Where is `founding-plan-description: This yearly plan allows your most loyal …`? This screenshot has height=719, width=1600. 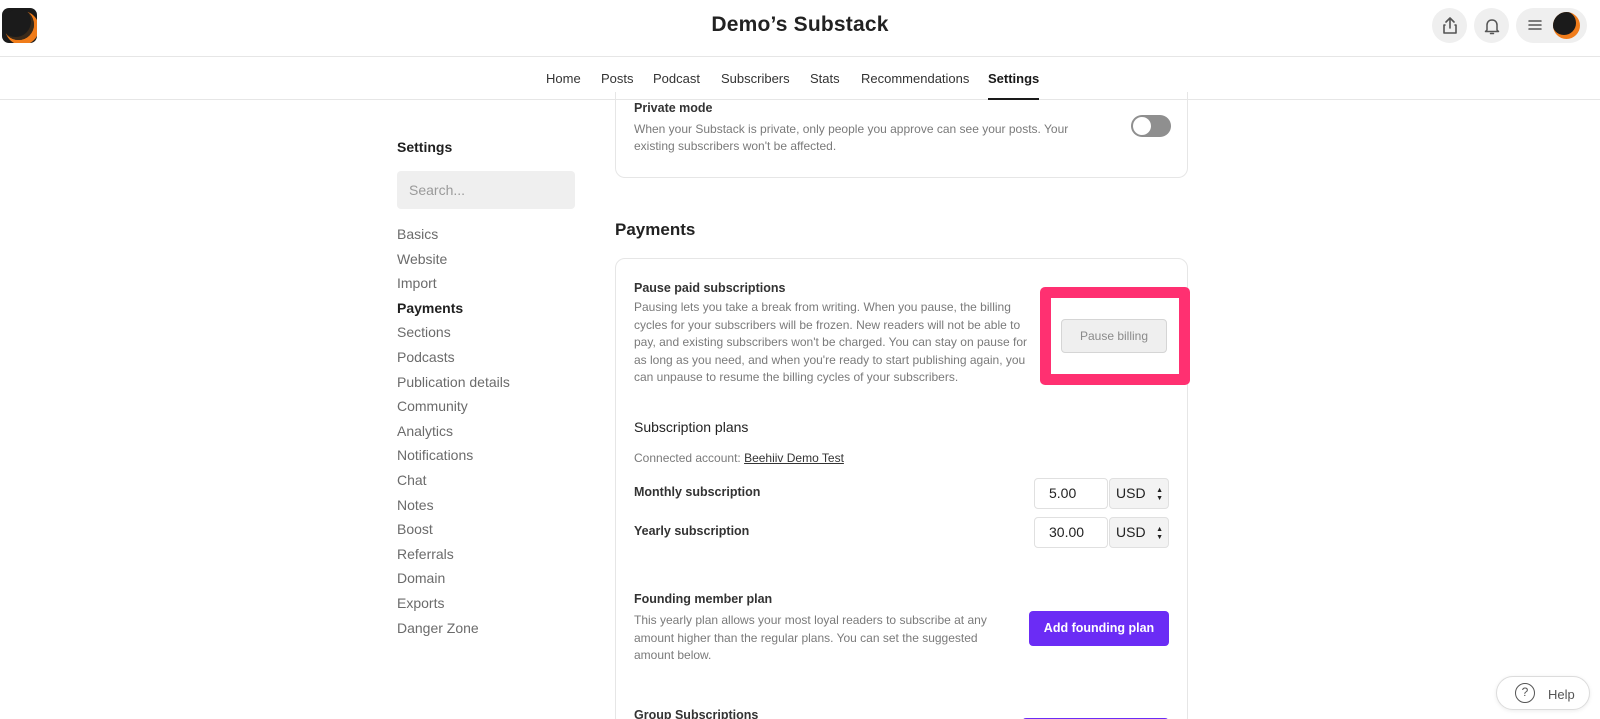 founding-plan-description: This yearly plan allows your most loyal … is located at coordinates (810, 637).